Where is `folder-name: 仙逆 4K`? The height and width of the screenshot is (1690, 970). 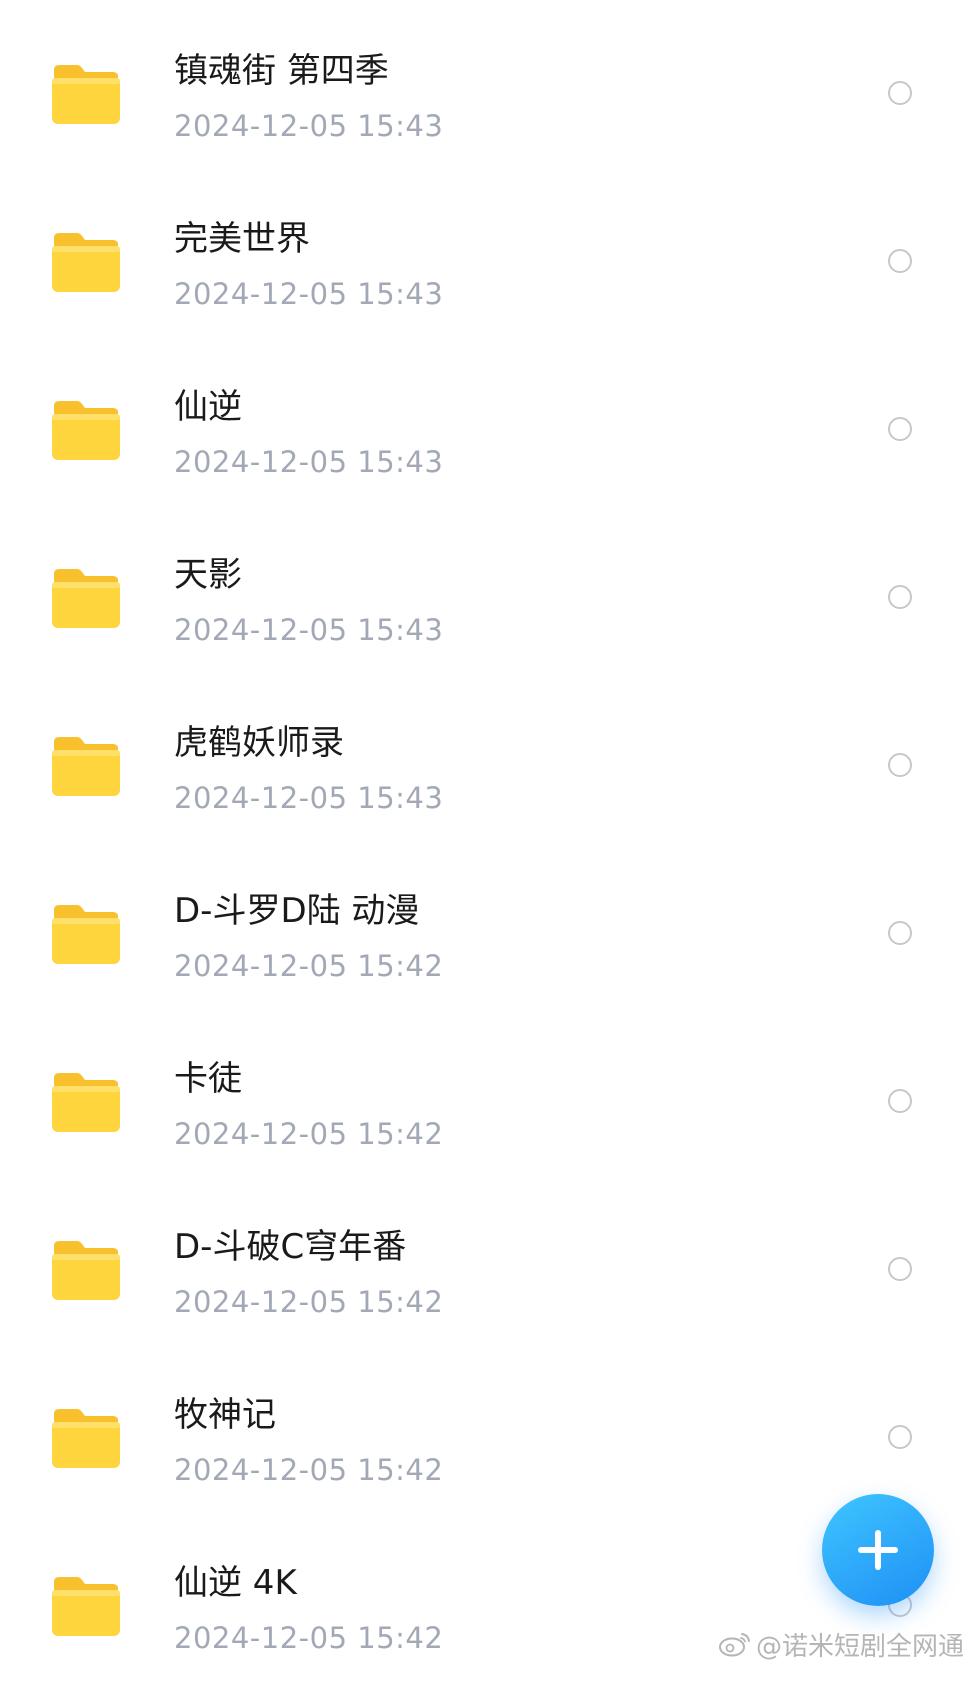
folder-name: 仙逆 4K is located at coordinates (235, 1583).